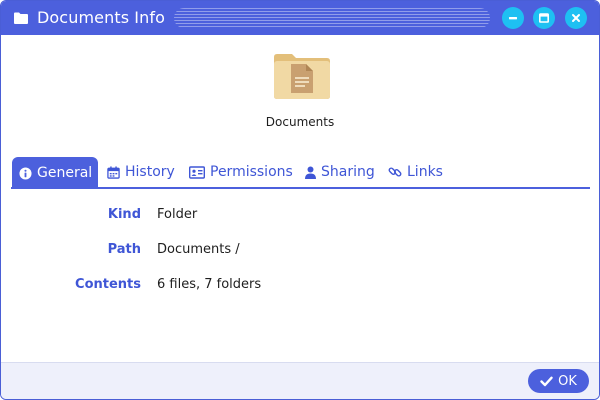 Image resolution: width=600 pixels, height=400 pixels. I want to click on property-value: 6 files, 7 folders, so click(209, 284).